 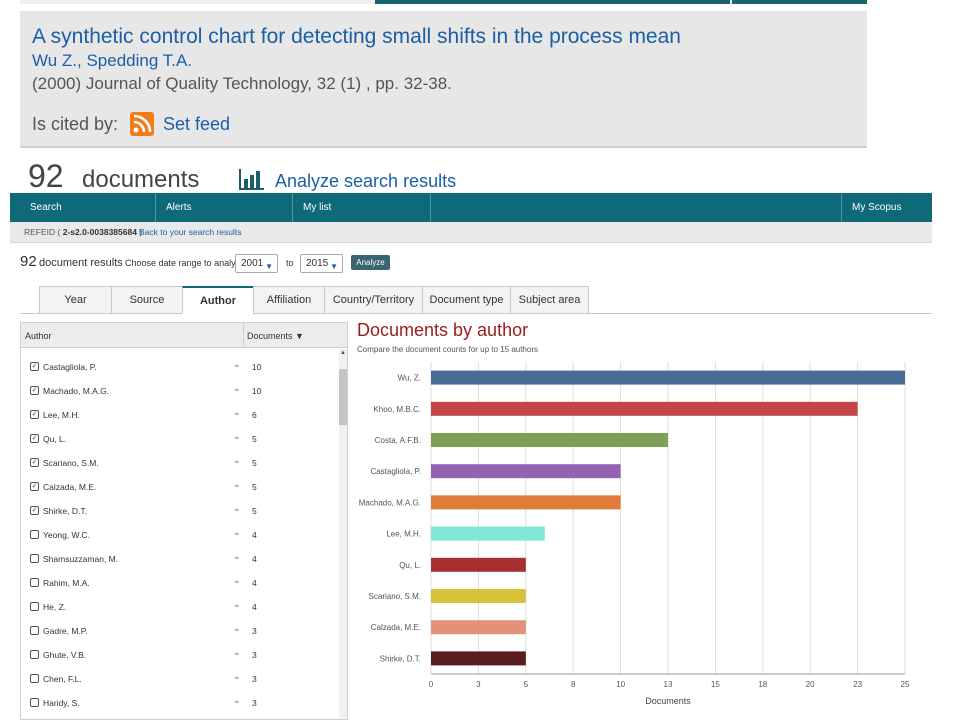 What do you see at coordinates (70, 367) in the screenshot?
I see `author-name: Castagliola, P.` at bounding box center [70, 367].